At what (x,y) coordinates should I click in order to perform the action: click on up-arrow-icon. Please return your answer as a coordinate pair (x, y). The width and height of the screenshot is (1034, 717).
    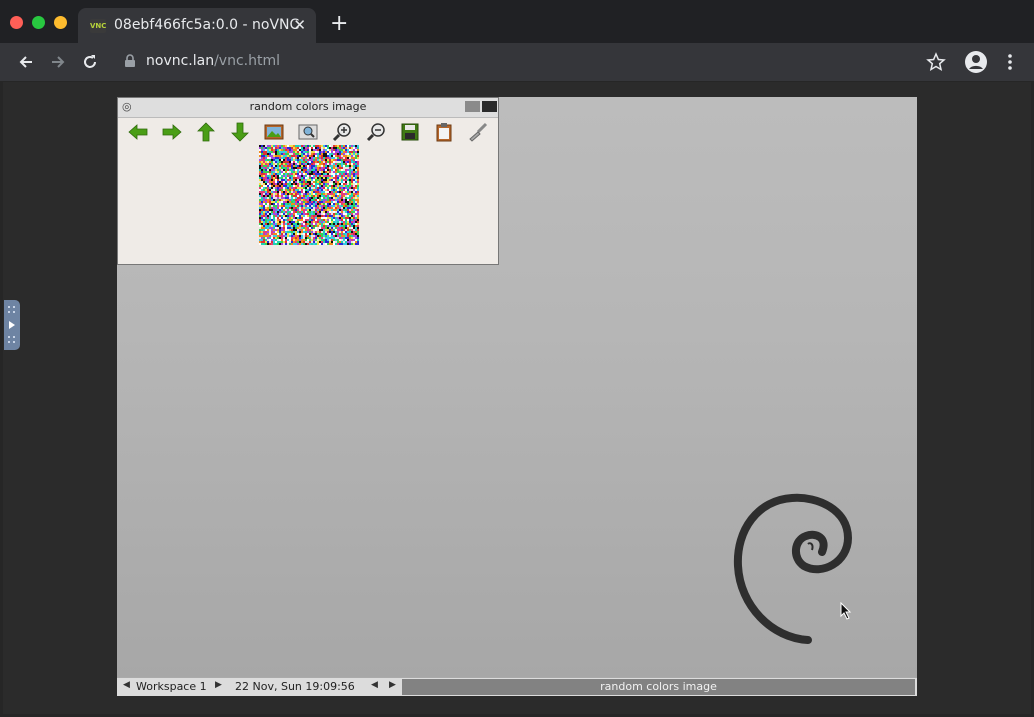
    Looking at the image, I should click on (206, 132).